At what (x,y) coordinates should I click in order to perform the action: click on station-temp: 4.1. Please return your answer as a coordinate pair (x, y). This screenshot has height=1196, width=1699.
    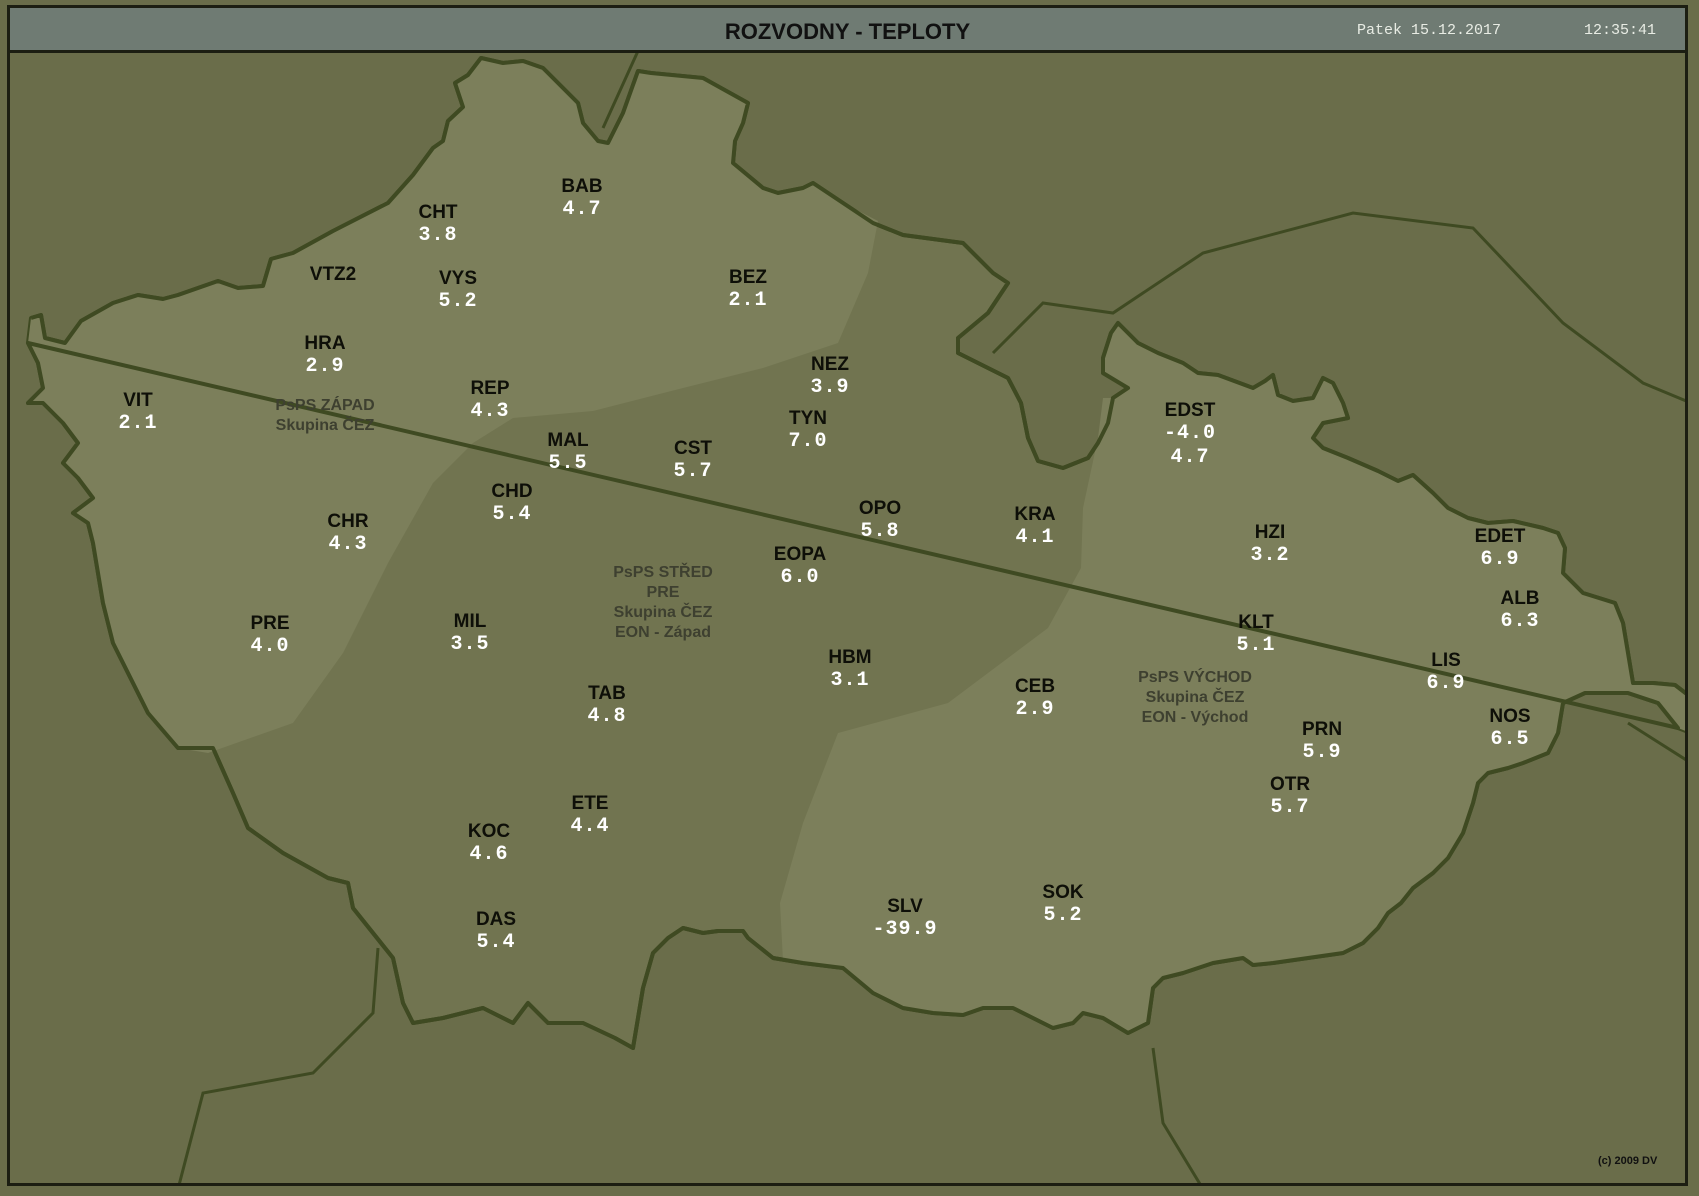
    Looking at the image, I should click on (1035, 537).